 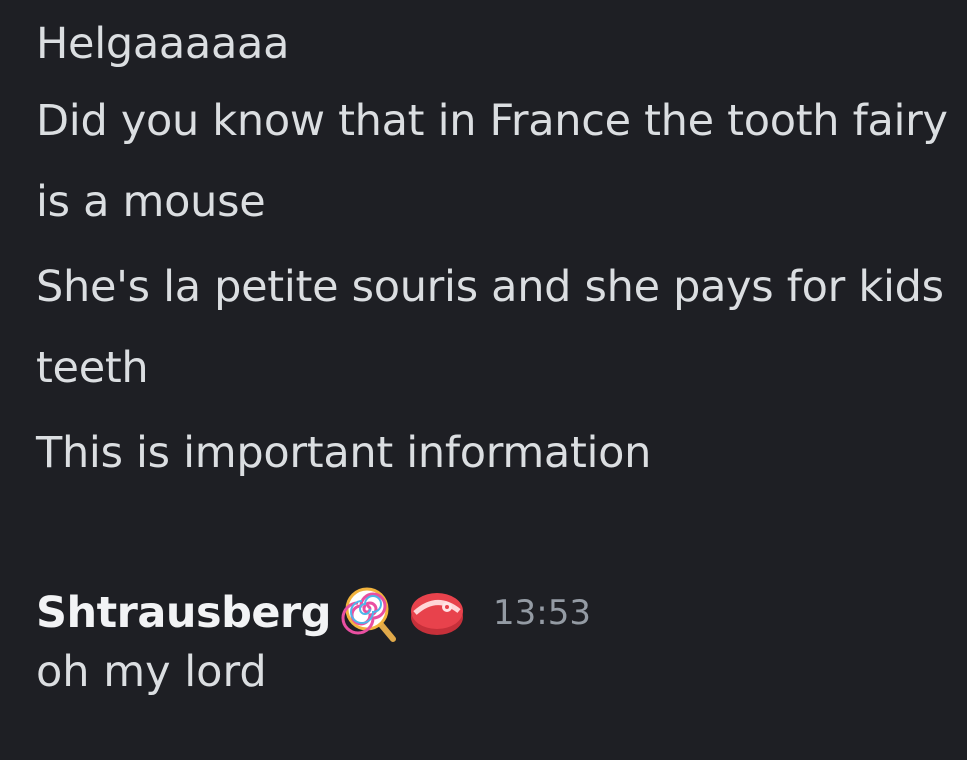 I want to click on meat-icon, so click(x=437, y=613).